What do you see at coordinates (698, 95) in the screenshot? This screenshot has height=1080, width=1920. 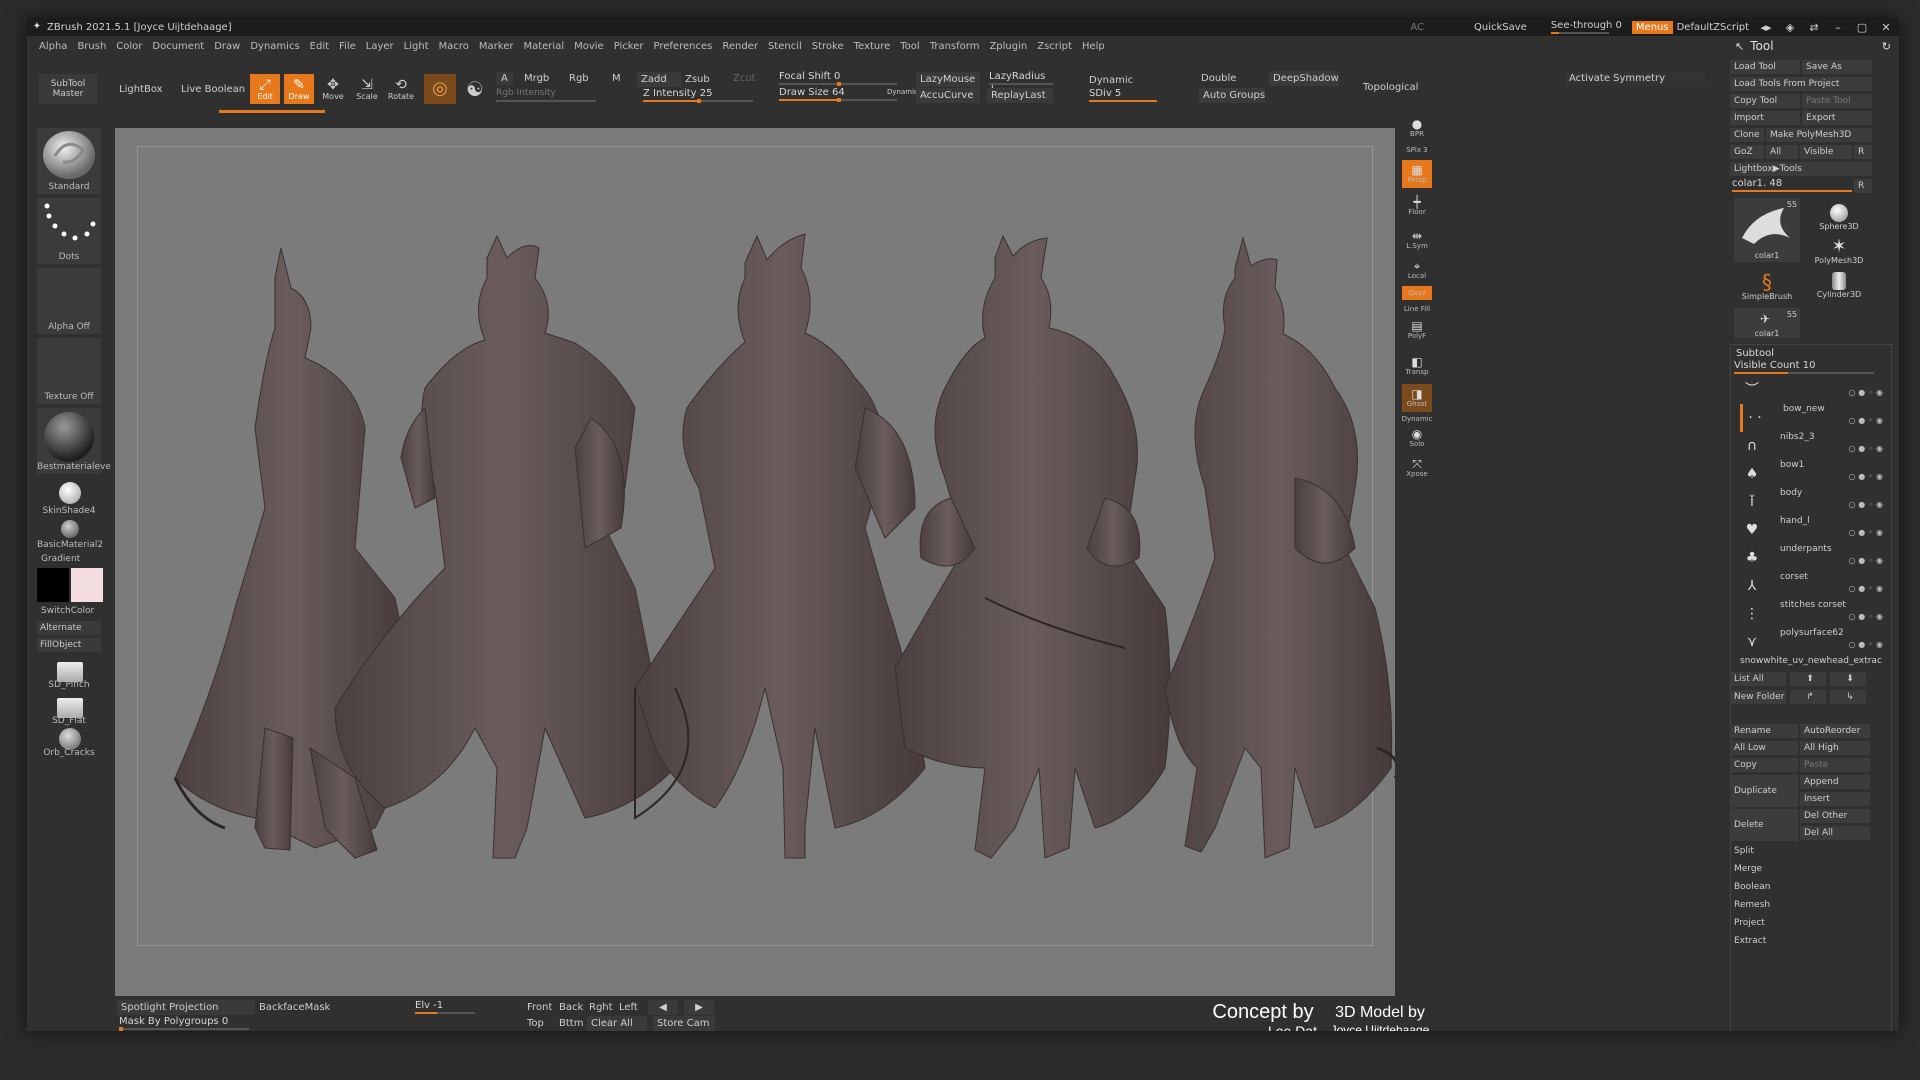 I see `z-intensity-slider: Z Intensity 25` at bounding box center [698, 95].